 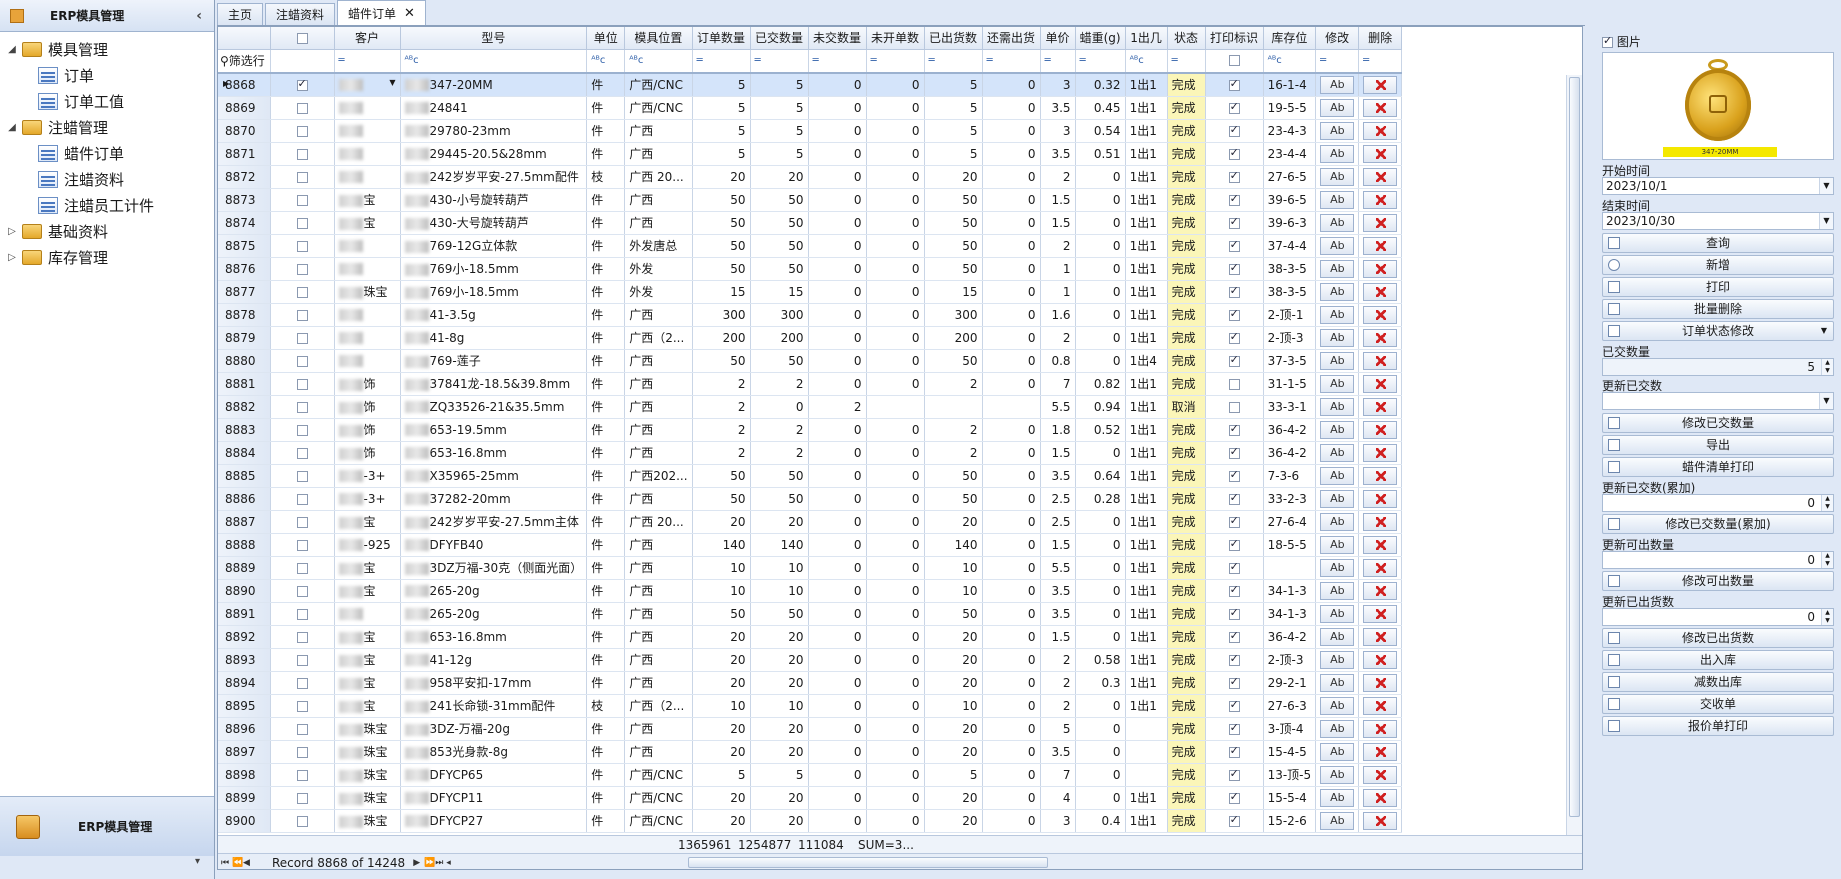 What do you see at coordinates (1290, 798) in the screenshot?
I see `stock-cell: 15-5-4` at bounding box center [1290, 798].